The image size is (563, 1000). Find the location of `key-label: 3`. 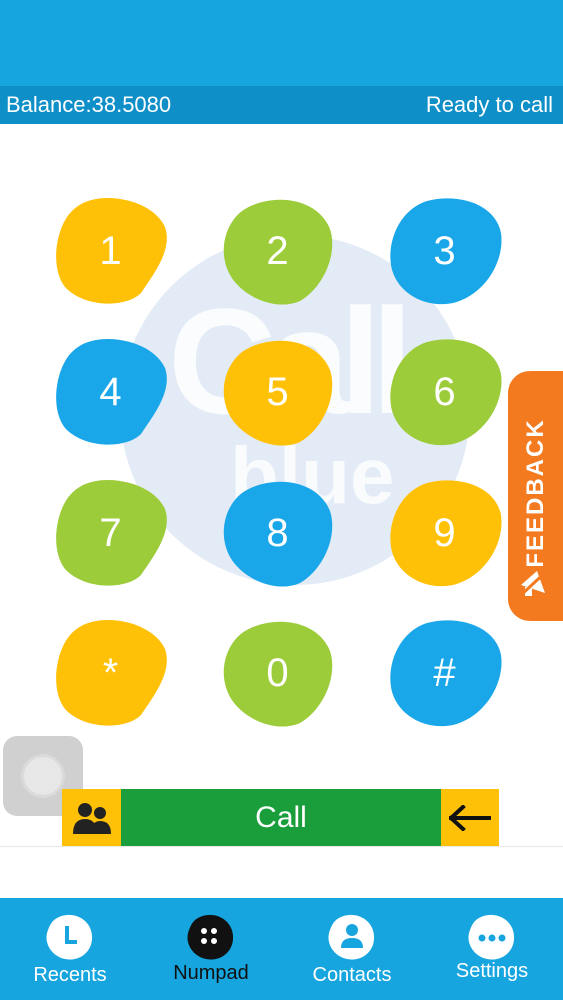

key-label: 3 is located at coordinates (444, 250).